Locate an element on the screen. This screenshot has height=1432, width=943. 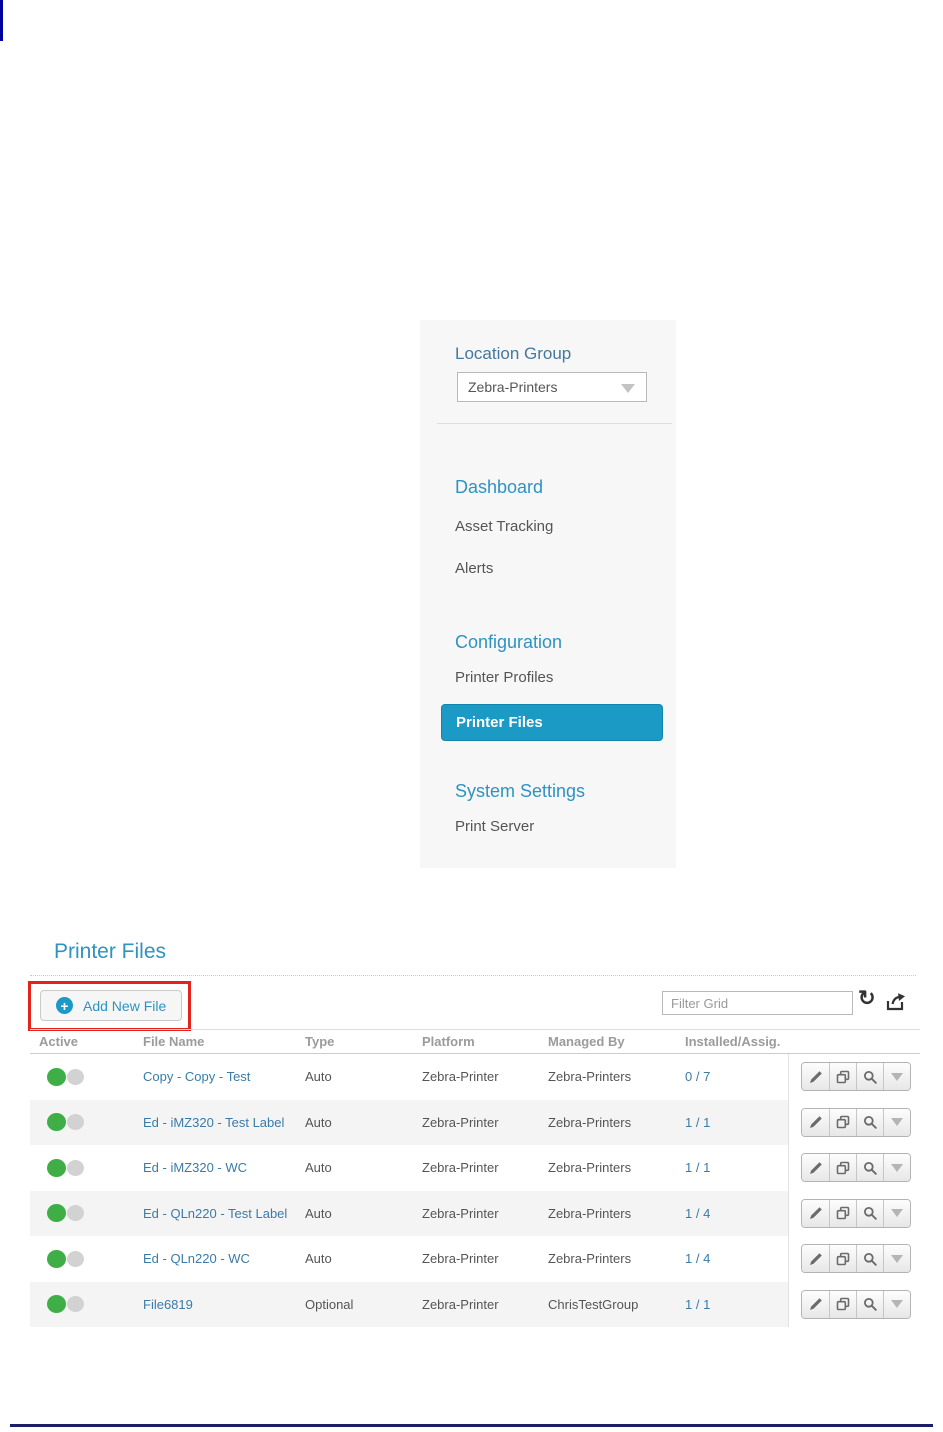
sidebar-item-printer-profiles: Printer Profiles is located at coordinates (504, 677).